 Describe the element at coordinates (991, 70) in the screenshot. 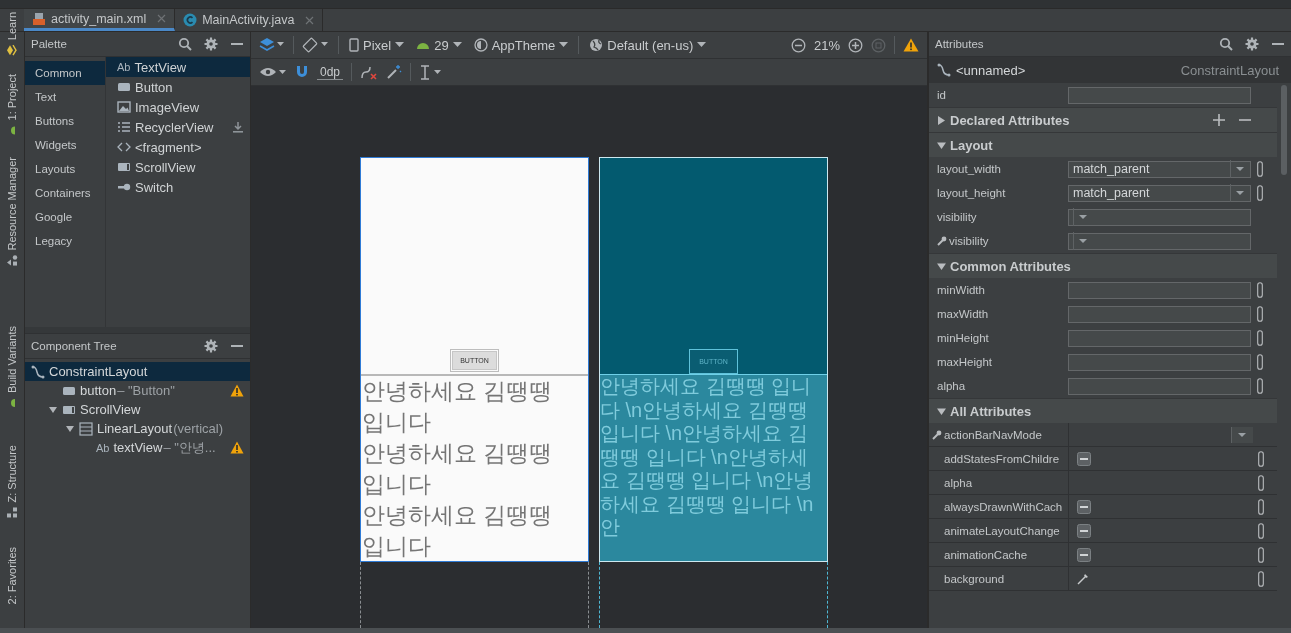

I see `component-name: <unnamed>` at that location.